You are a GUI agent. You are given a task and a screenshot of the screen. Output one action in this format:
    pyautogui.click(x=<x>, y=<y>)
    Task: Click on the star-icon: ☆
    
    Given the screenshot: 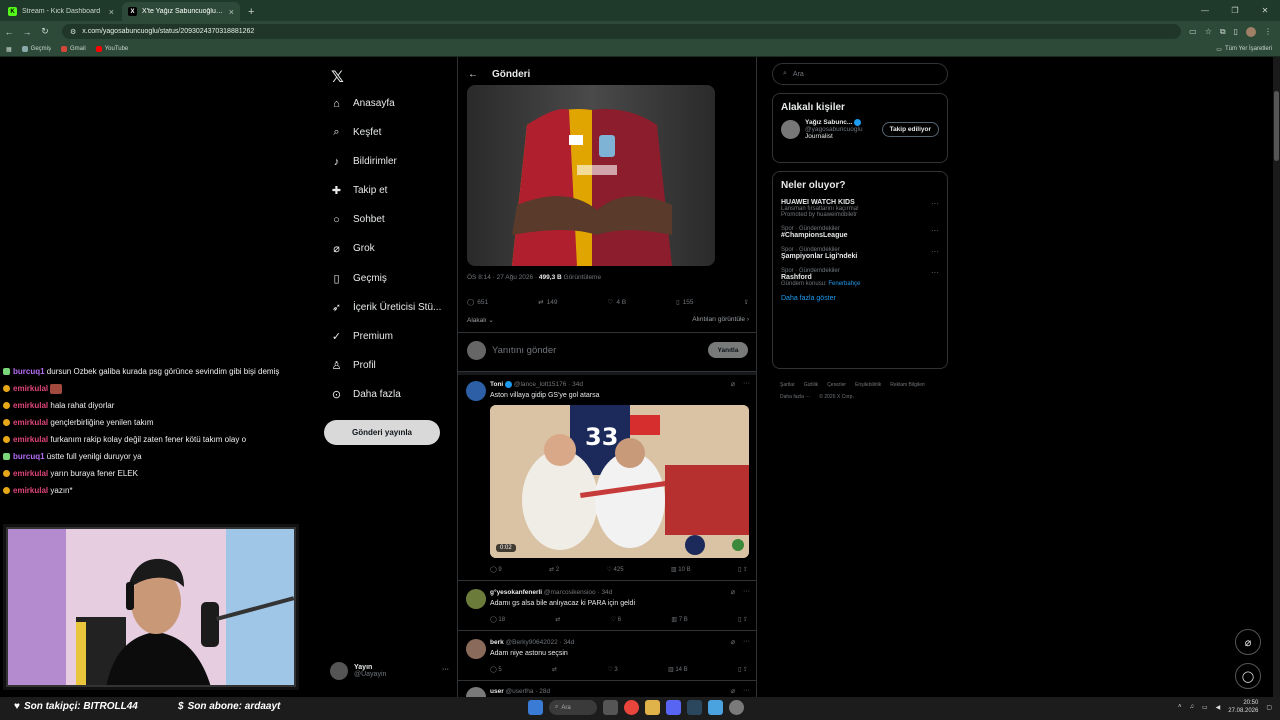 What is the action you would take?
    pyautogui.click(x=1208, y=31)
    